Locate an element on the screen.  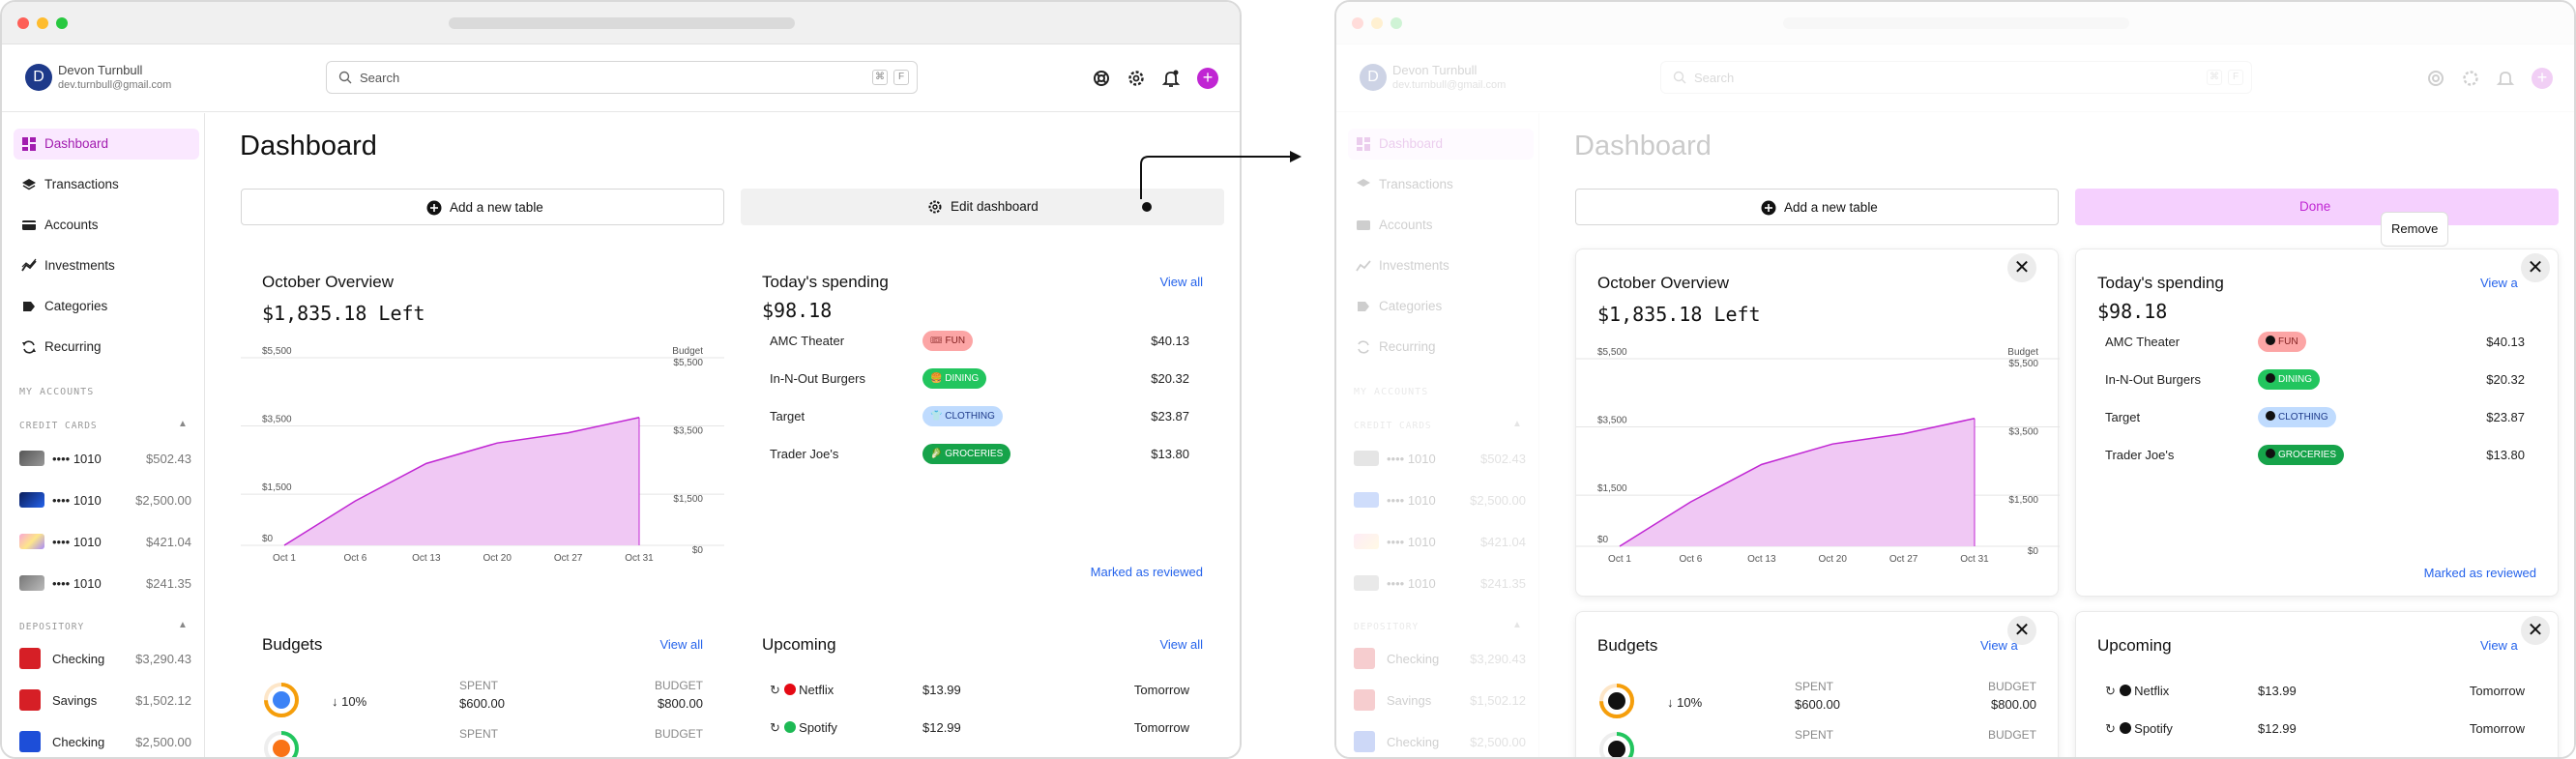
spending-row: Trader Joe's GROCERIES $13.80 is located at coordinates (2314, 455).